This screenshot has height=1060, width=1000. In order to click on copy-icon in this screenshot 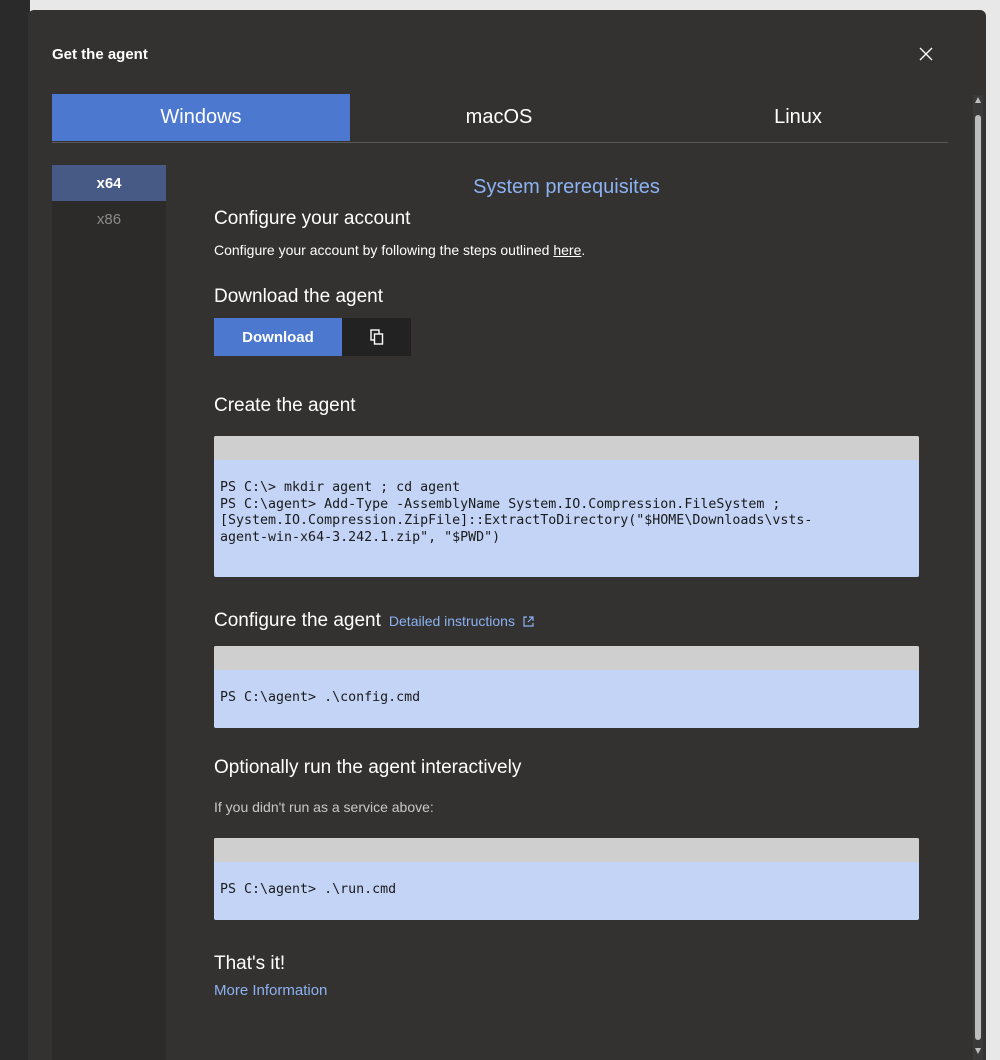, I will do `click(376, 337)`.